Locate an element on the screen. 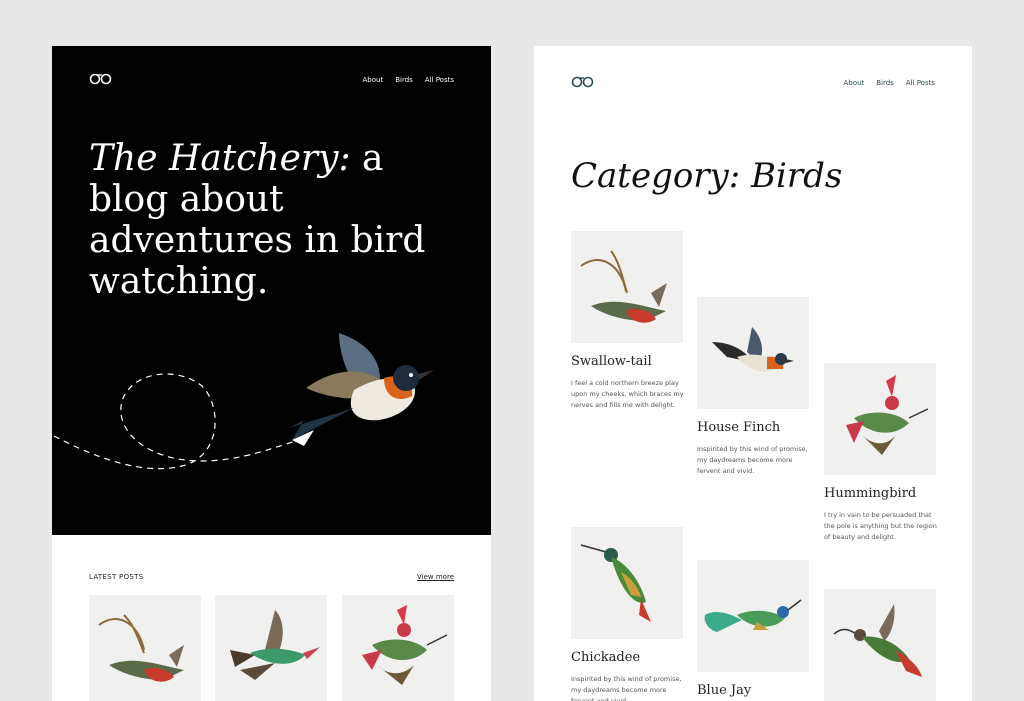  post-thumbnail-swallow-tail is located at coordinates (627, 287).